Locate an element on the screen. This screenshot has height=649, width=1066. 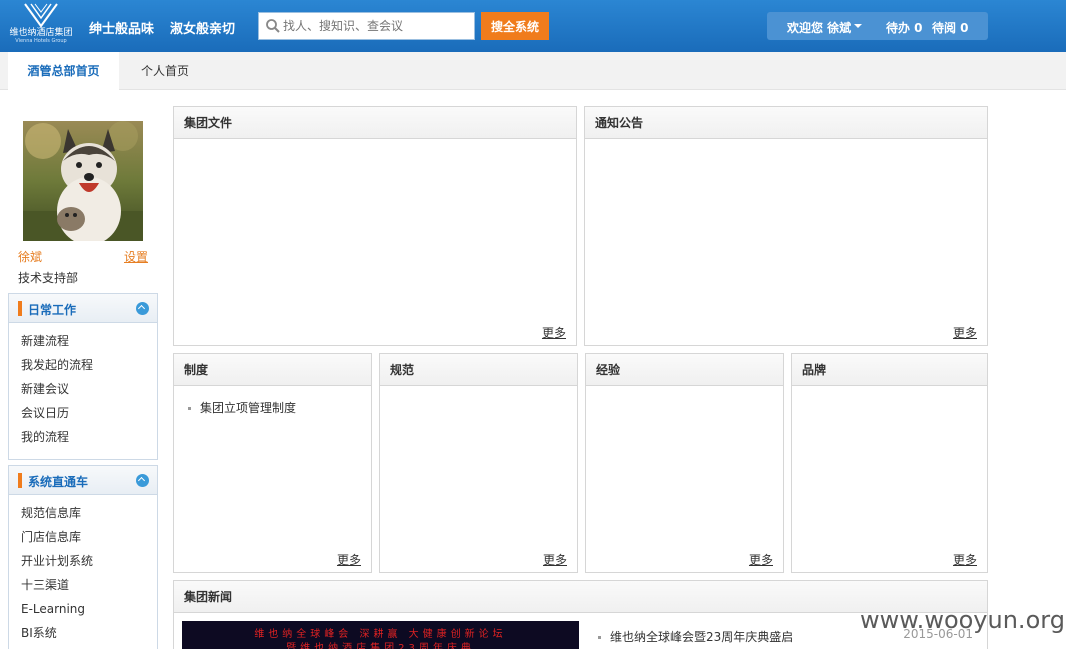
search-input is located at coordinates (376, 26).